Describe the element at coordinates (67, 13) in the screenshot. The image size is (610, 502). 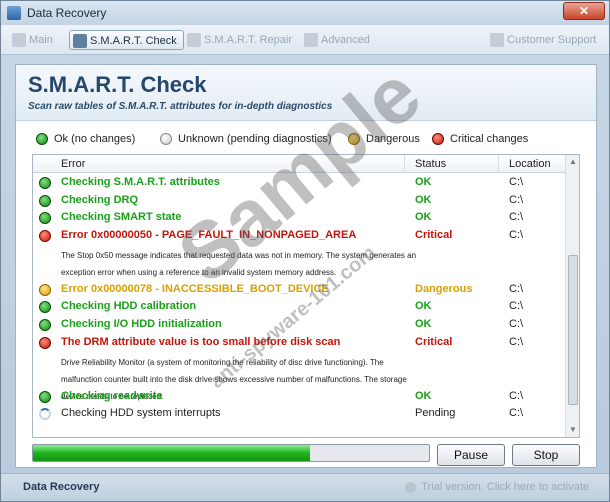
I see `window-title: Data Recovery` at that location.